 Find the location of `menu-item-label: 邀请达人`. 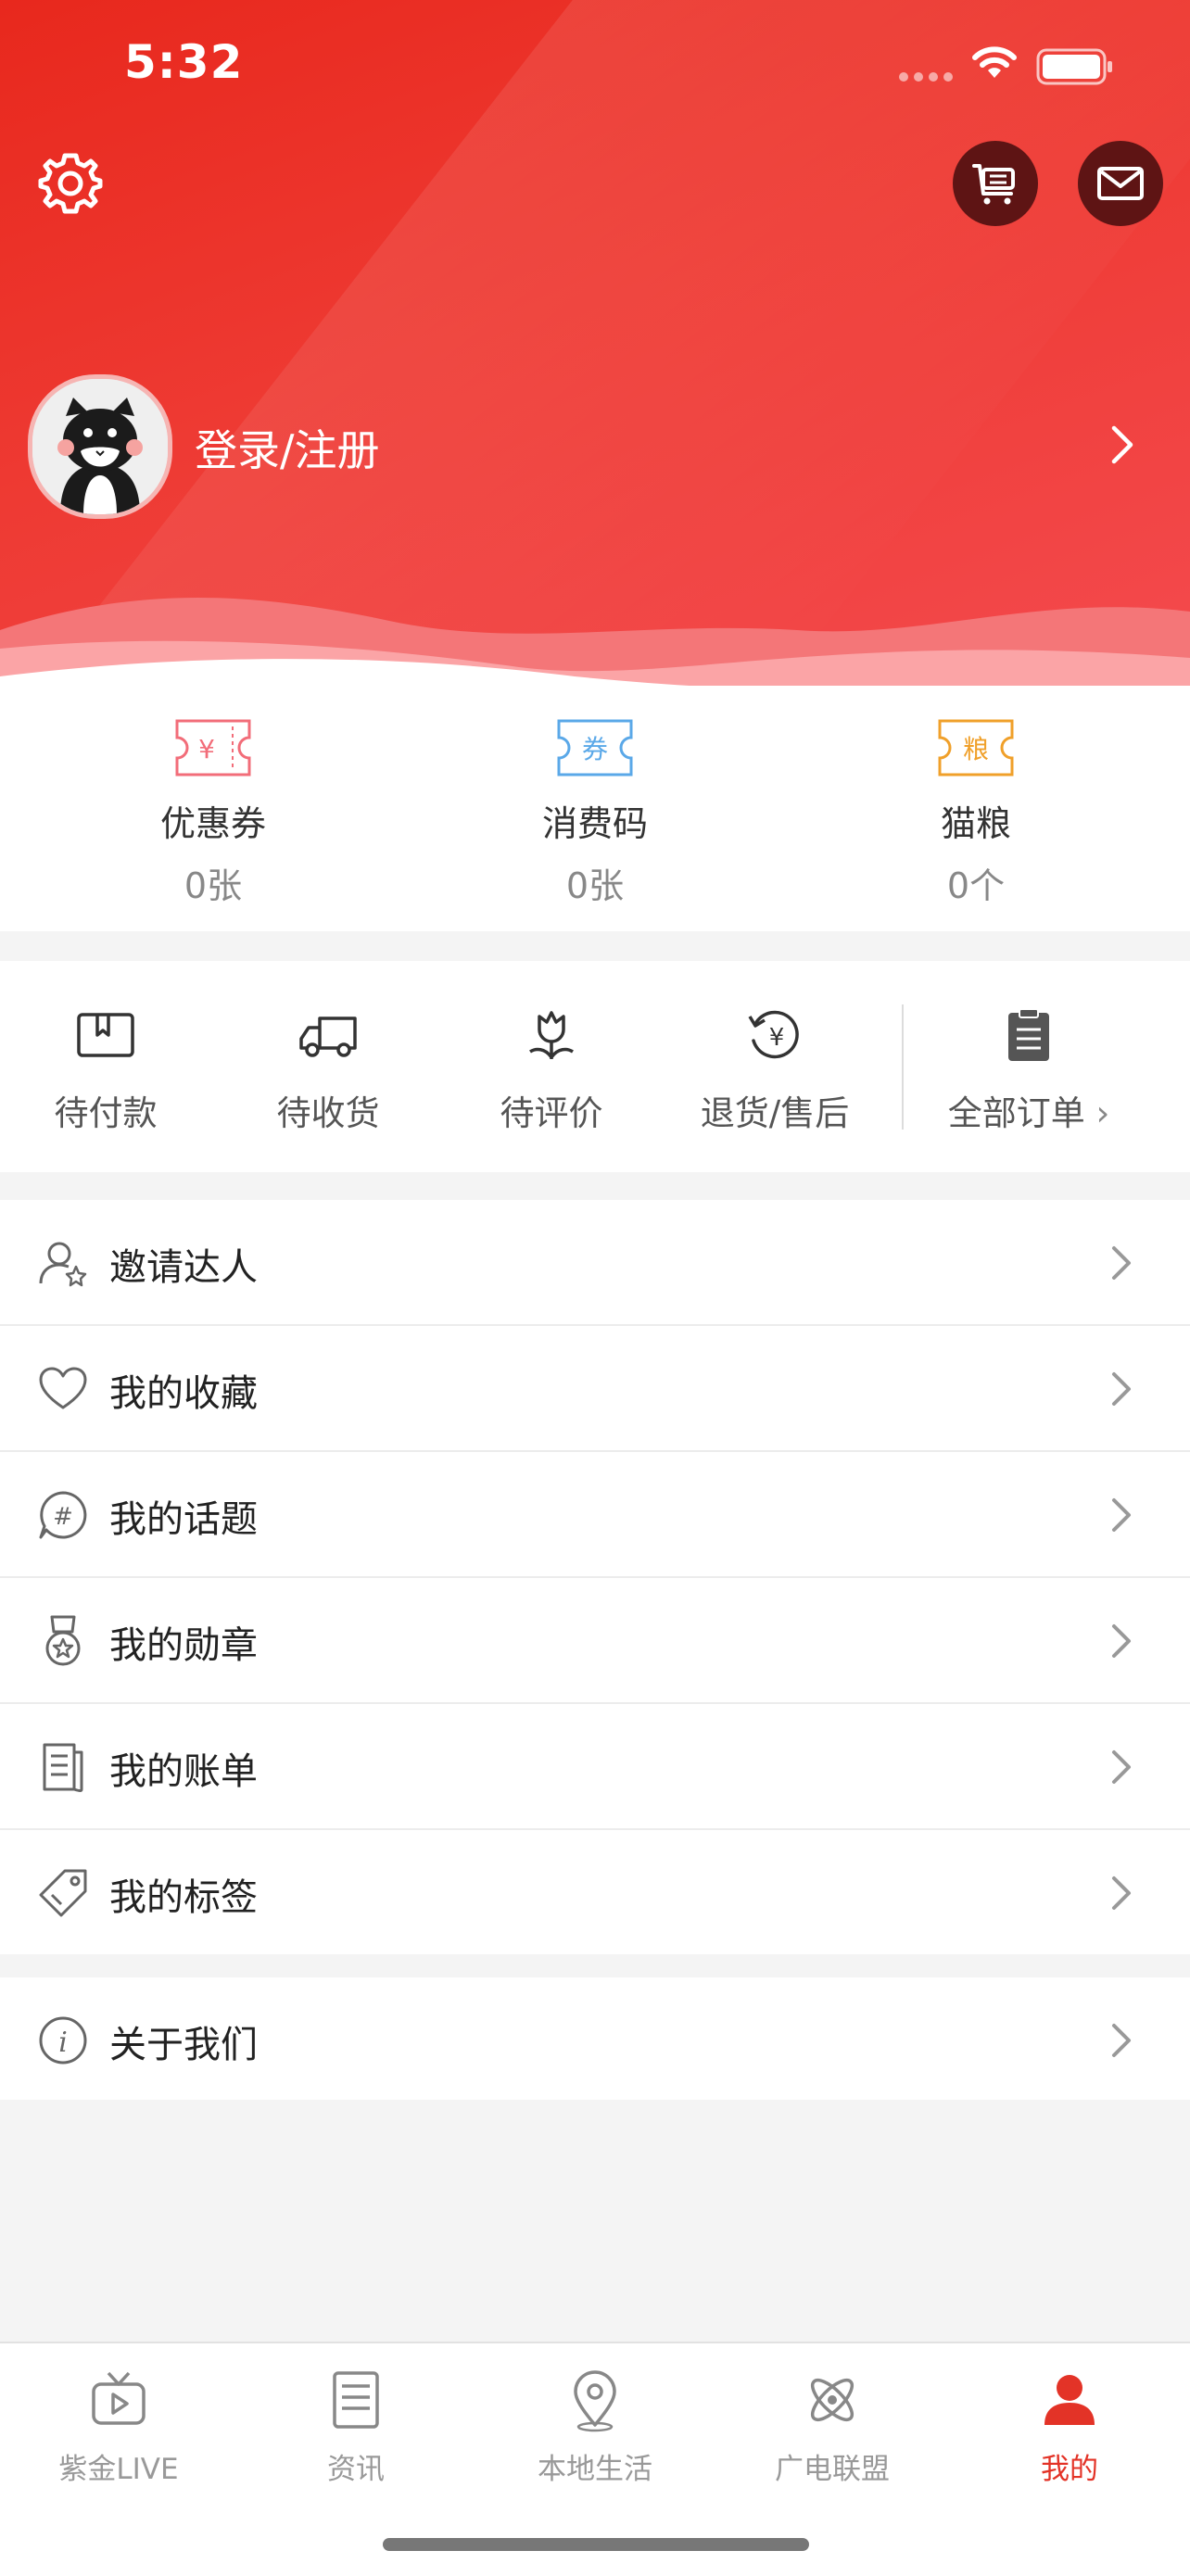

menu-item-label: 邀请达人 is located at coordinates (183, 1267).